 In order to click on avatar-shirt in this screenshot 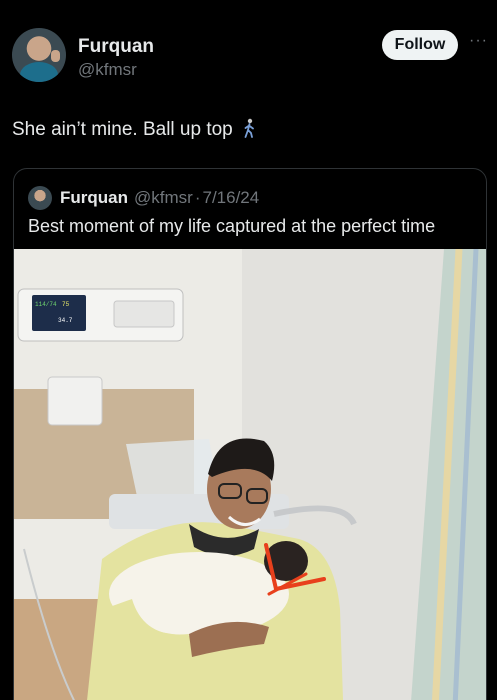, I will do `click(39, 72)`.